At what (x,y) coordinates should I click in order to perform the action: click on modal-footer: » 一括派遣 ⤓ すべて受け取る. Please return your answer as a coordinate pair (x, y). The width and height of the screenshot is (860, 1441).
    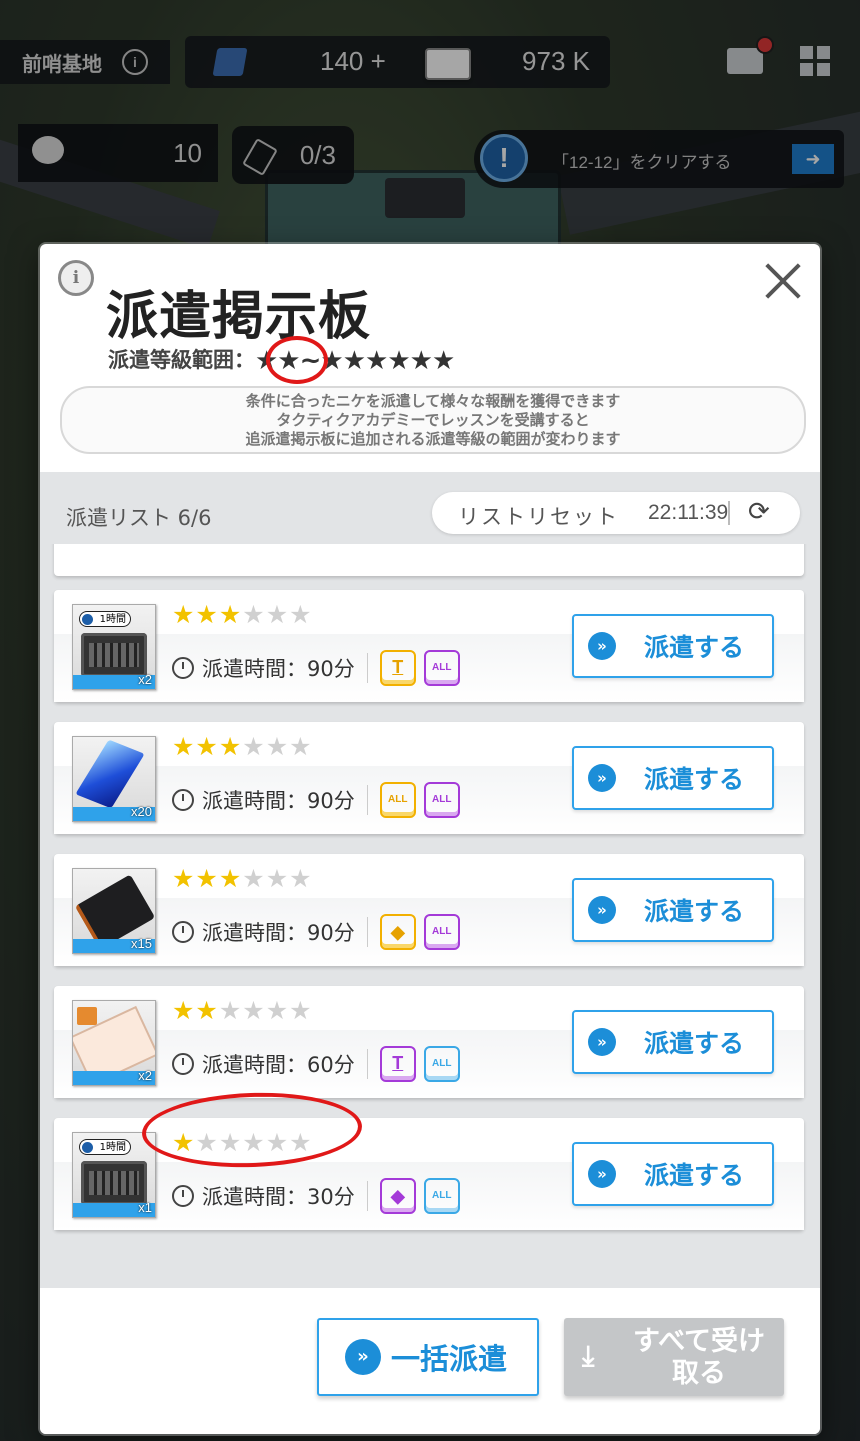
    Looking at the image, I should click on (430, 1361).